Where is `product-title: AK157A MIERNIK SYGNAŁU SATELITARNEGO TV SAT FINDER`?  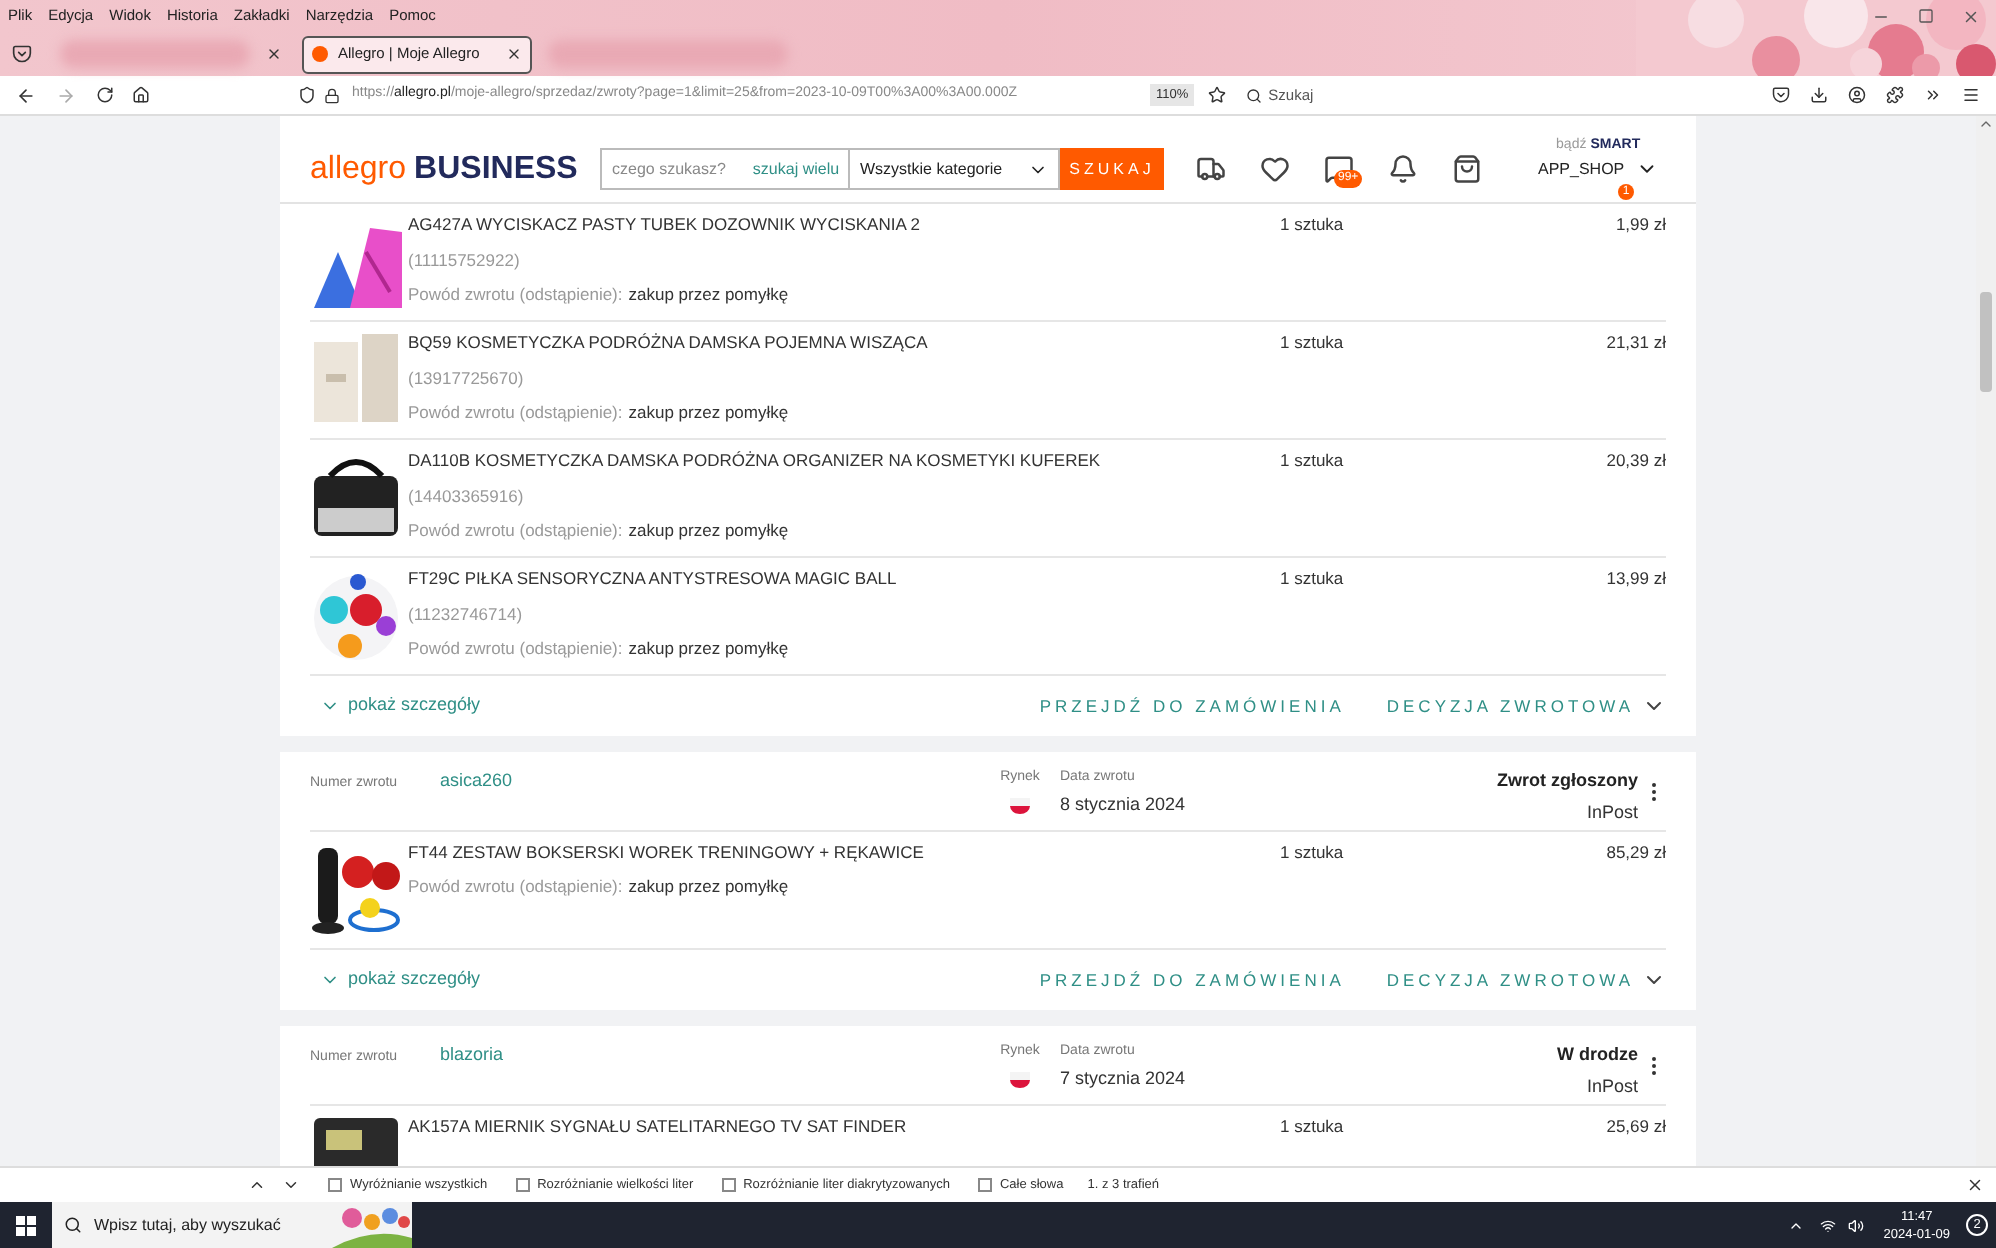 product-title: AK157A MIERNIK SYGNAŁU SATELITARNEGO TV SAT FINDER is located at coordinates (844, 1126).